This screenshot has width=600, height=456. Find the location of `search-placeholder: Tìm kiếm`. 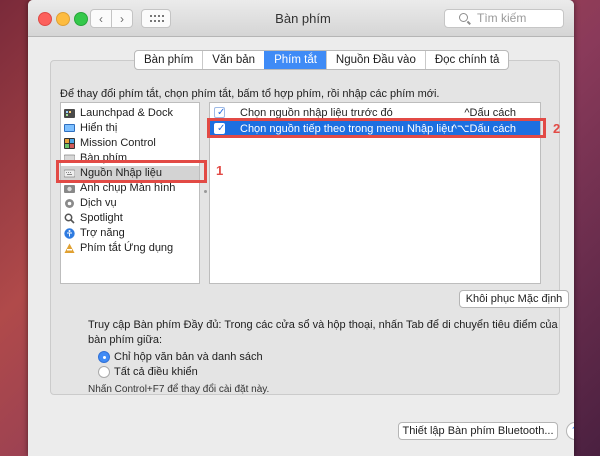

search-placeholder: Tìm kiếm is located at coordinates (502, 18).